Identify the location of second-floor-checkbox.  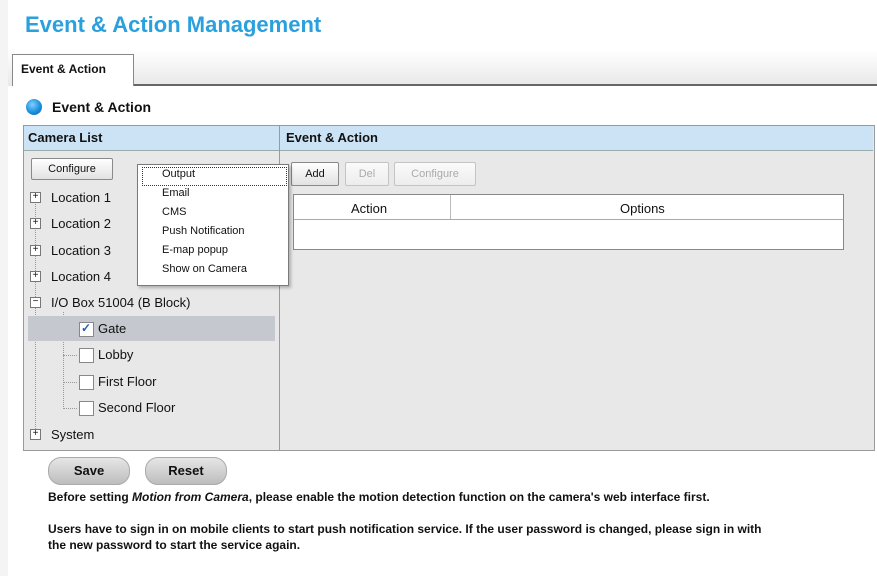
(86, 408).